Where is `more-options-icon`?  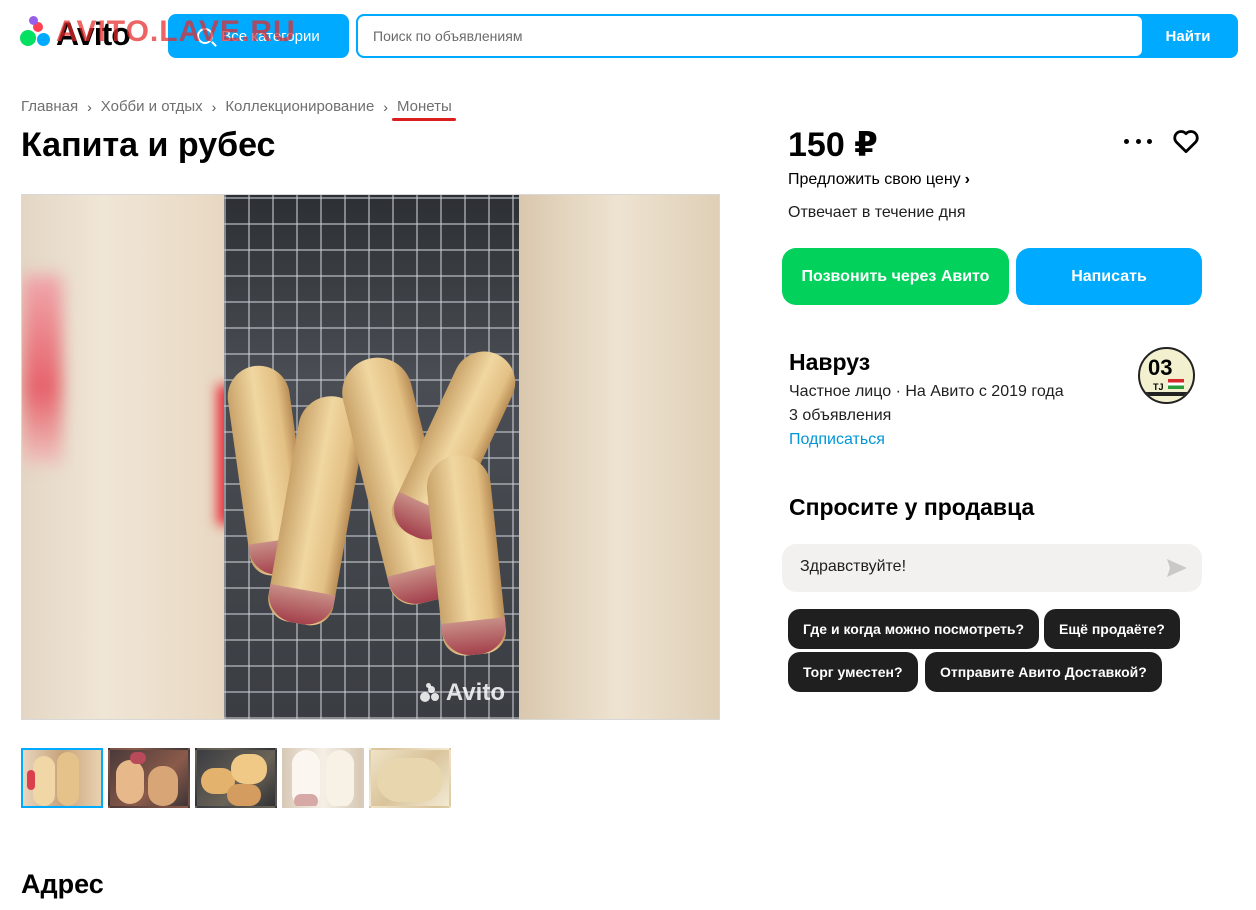 more-options-icon is located at coordinates (1138, 141).